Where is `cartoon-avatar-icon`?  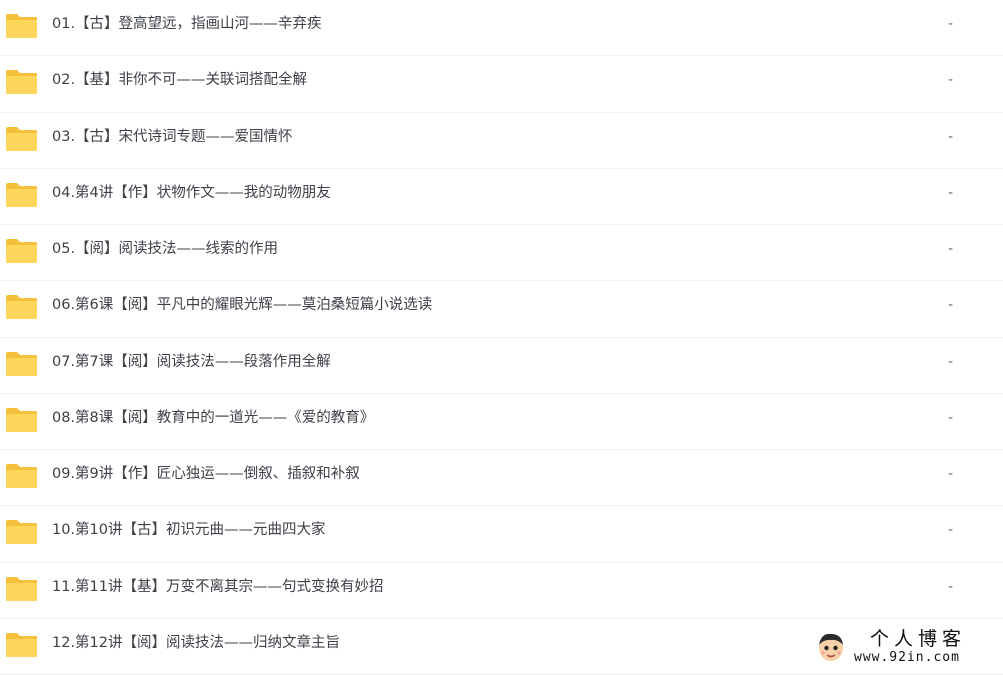 cartoon-avatar-icon is located at coordinates (831, 647).